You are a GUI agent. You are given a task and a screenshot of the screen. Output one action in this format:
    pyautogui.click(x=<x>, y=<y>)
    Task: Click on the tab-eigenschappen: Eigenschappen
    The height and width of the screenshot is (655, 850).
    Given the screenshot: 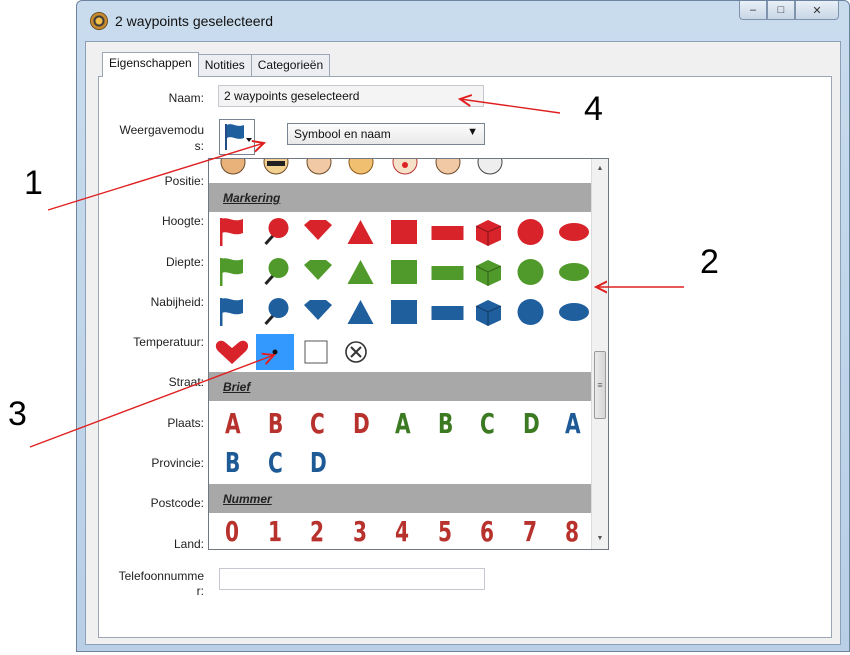 What is the action you would take?
    pyautogui.click(x=150, y=64)
    